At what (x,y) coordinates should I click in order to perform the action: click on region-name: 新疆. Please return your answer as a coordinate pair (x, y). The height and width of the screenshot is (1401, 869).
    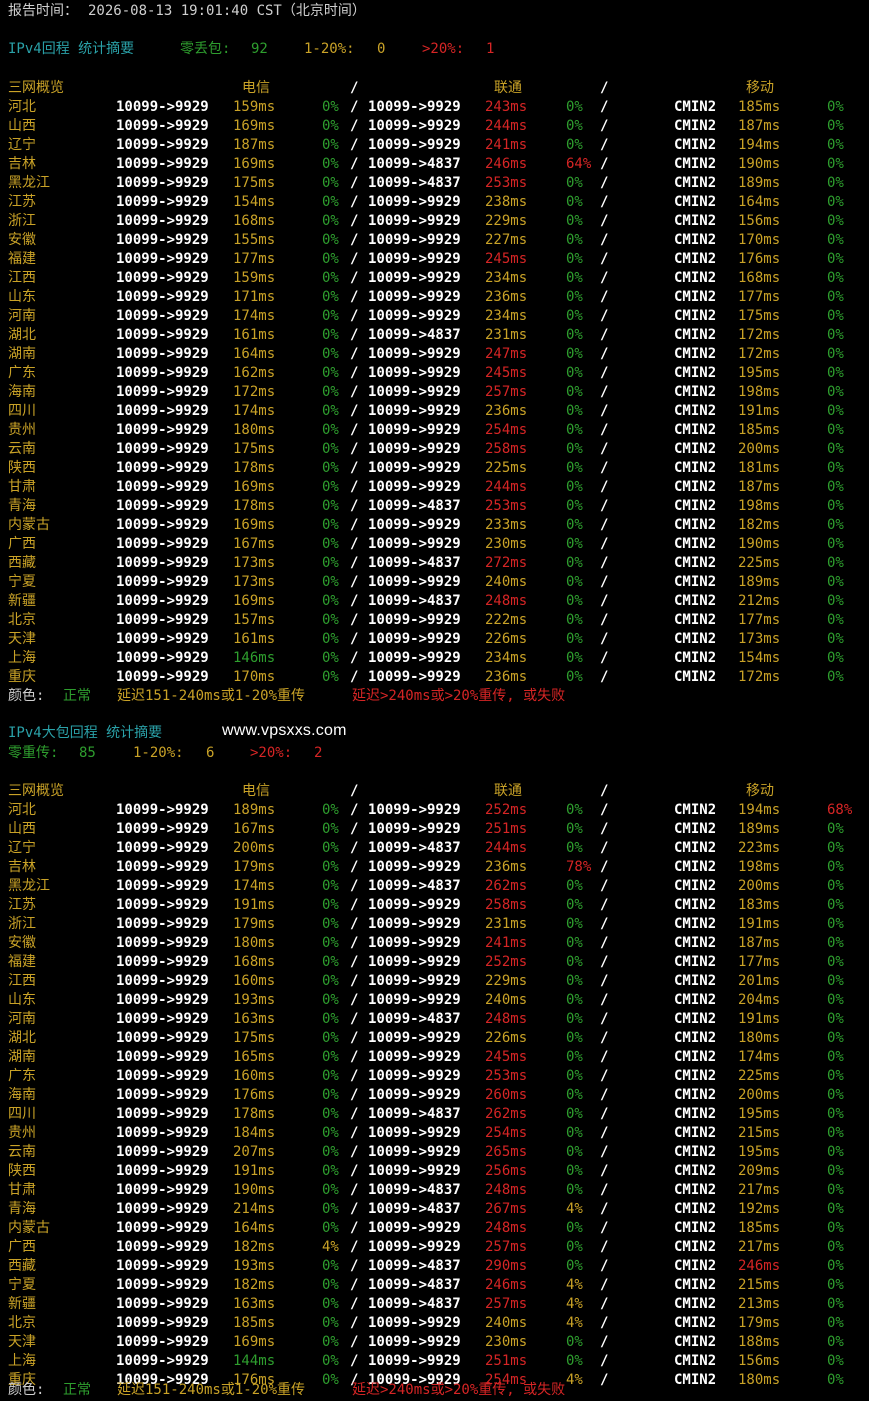
    Looking at the image, I should click on (22, 601).